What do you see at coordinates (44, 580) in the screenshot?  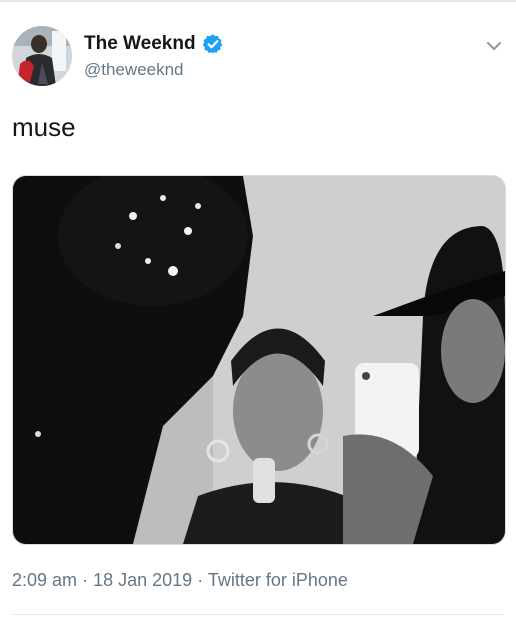 I see `tweet-time: 2:09 am` at bounding box center [44, 580].